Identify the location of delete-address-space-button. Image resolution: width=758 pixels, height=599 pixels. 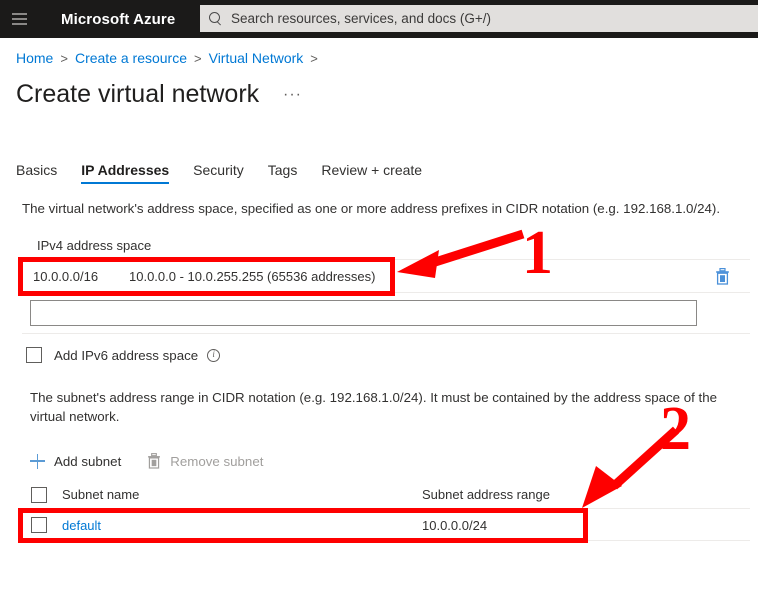
(722, 276).